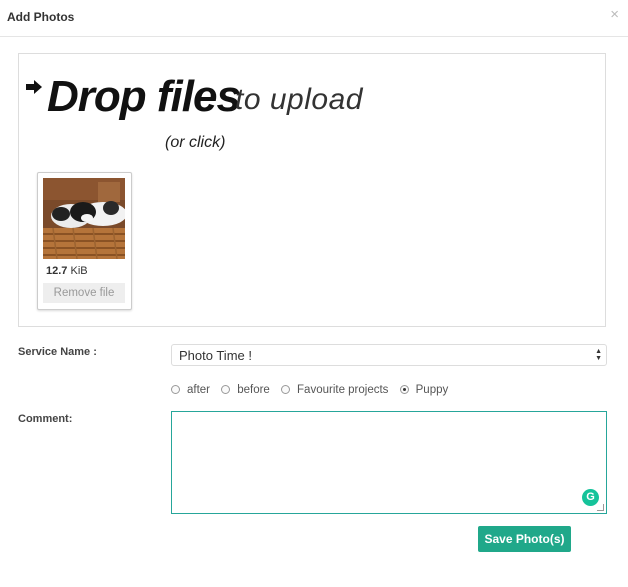 The image size is (628, 587). I want to click on close-icon: ×, so click(614, 14).